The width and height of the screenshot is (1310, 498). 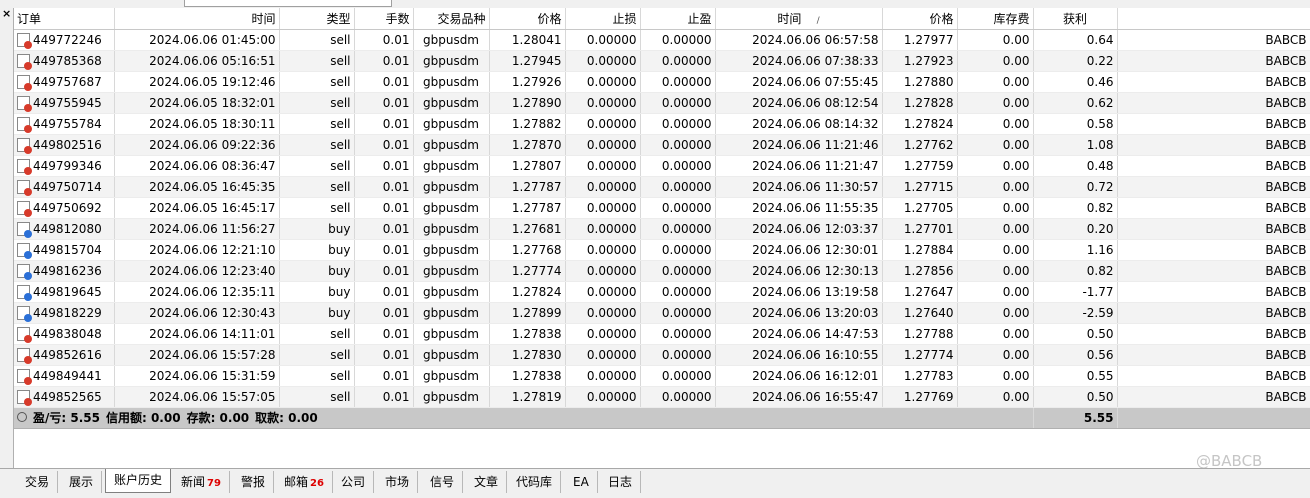 I want to click on order-cell: 449852565, so click(x=64, y=397).